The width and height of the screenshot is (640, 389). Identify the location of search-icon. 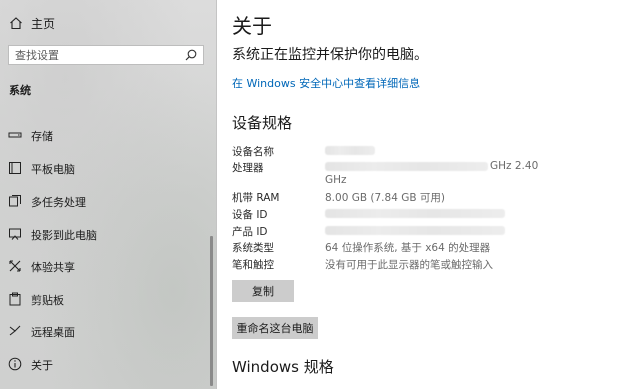
(191, 55).